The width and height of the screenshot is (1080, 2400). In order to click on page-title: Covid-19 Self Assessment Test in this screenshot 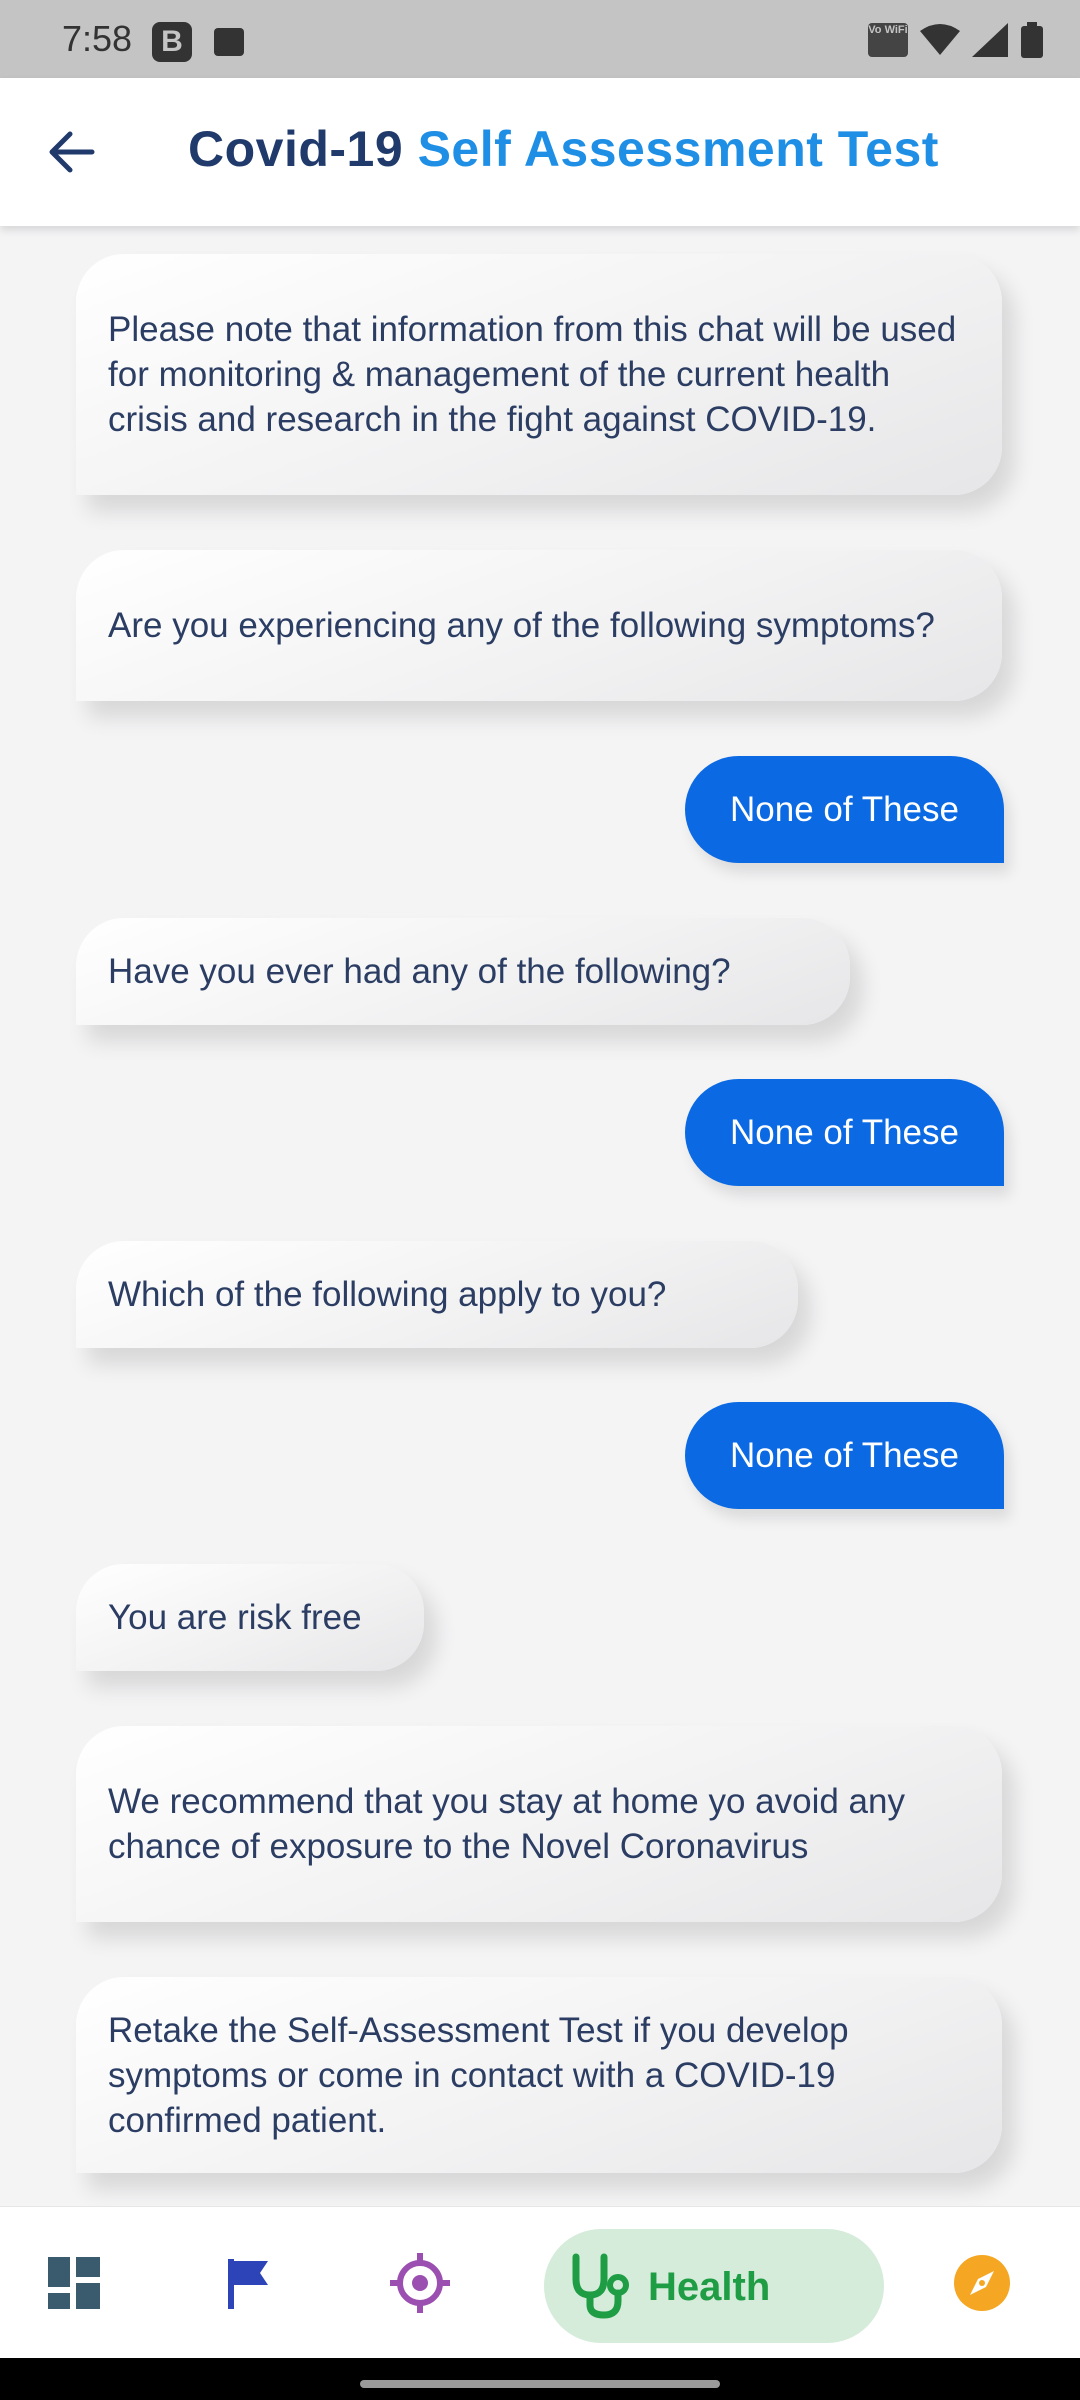, I will do `click(563, 149)`.